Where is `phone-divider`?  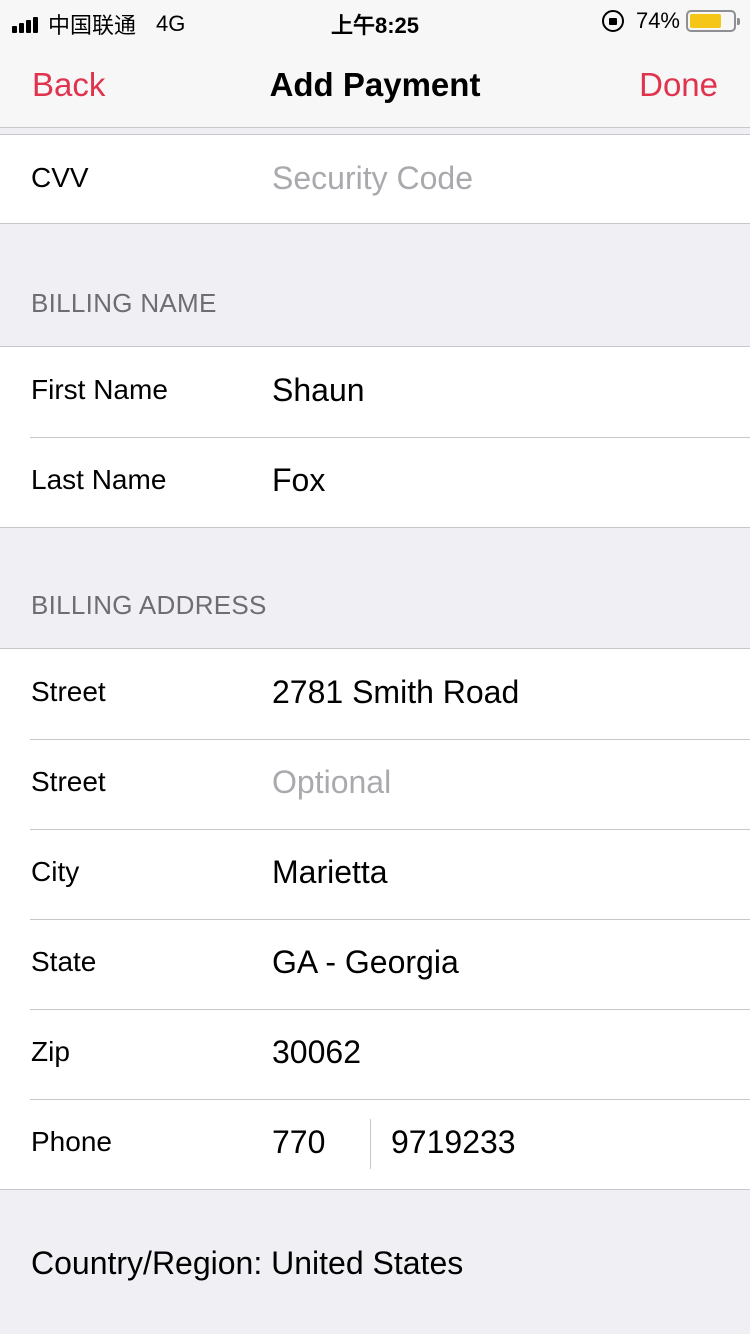 phone-divider is located at coordinates (370, 1144).